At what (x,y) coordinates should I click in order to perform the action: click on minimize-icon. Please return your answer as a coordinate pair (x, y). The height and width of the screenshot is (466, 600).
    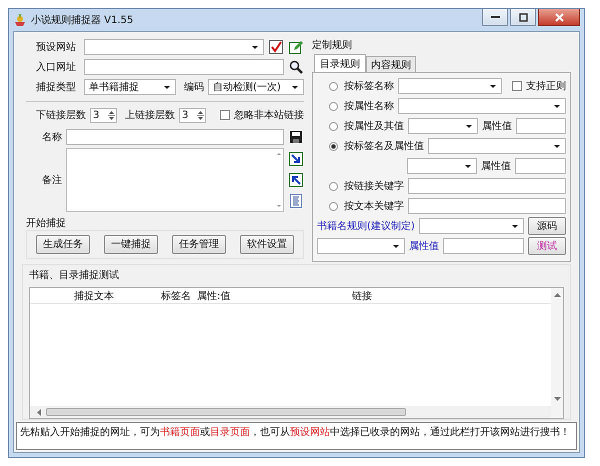
    Looking at the image, I should click on (495, 17).